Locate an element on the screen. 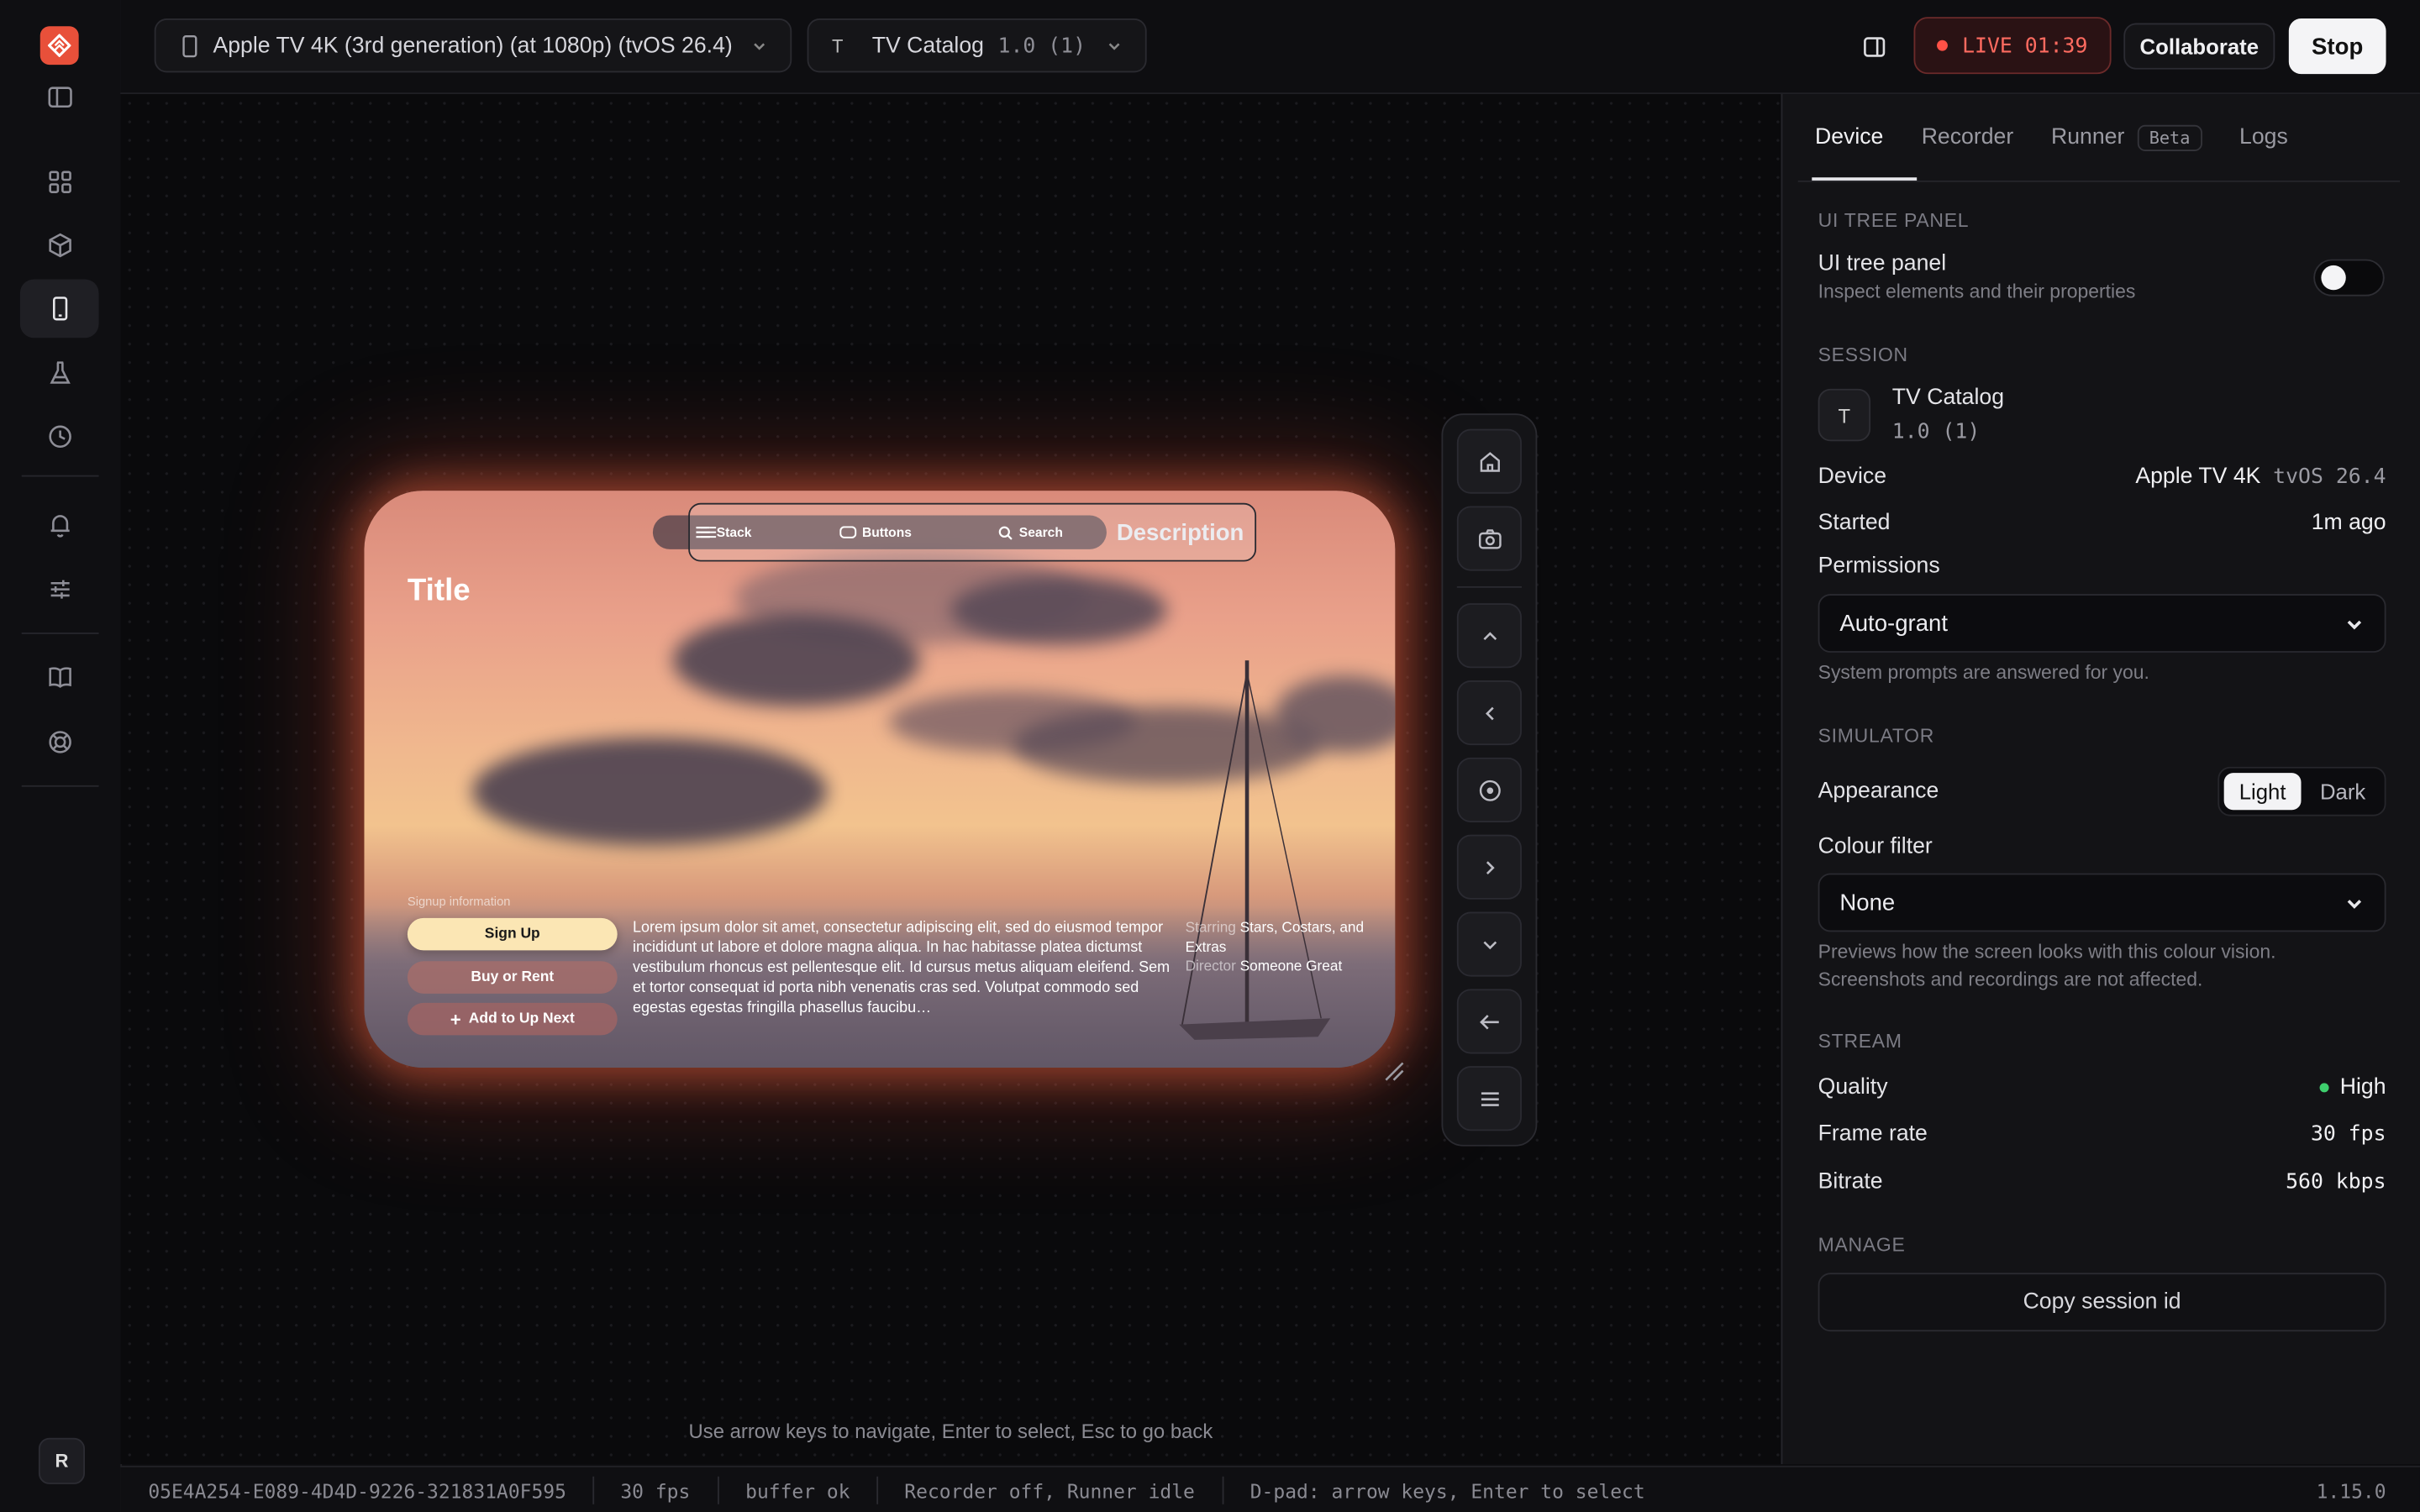 Image resolution: width=2420 pixels, height=1512 pixels. tv-button-label: Add to Up Next is located at coordinates (522, 1019).